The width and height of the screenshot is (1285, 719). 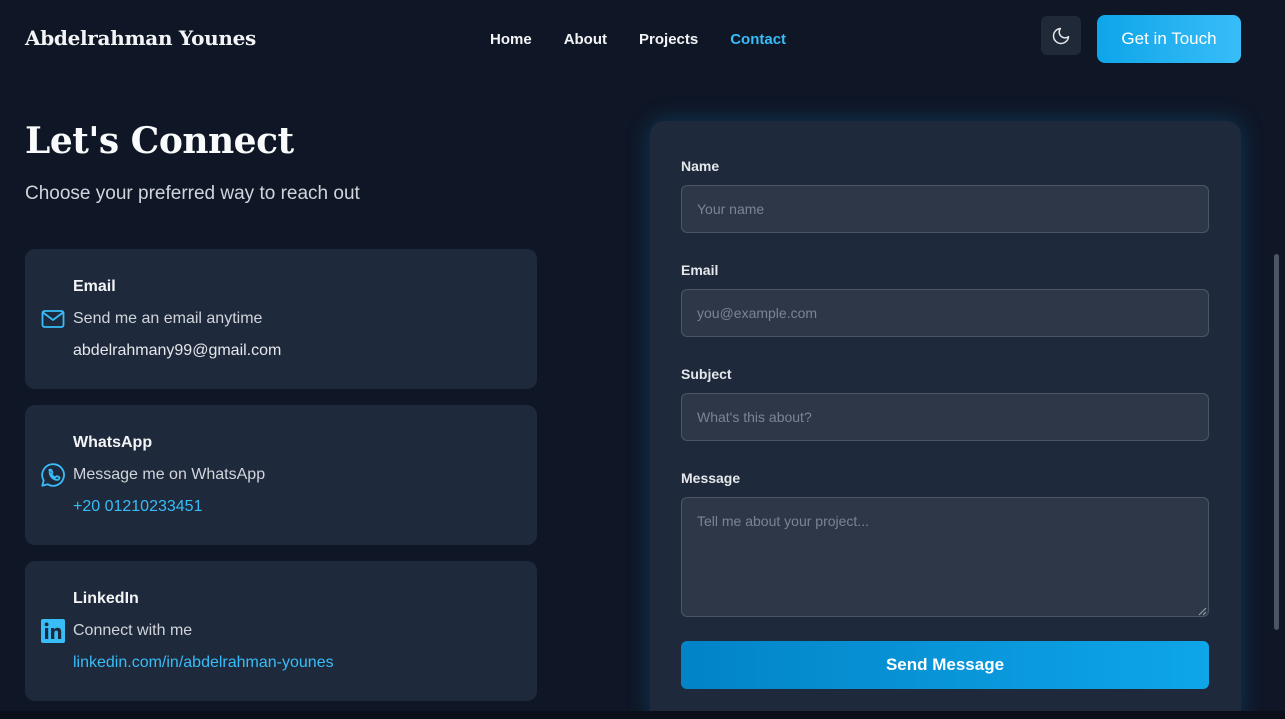 What do you see at coordinates (758, 39) in the screenshot?
I see `nav-contact: Contact` at bounding box center [758, 39].